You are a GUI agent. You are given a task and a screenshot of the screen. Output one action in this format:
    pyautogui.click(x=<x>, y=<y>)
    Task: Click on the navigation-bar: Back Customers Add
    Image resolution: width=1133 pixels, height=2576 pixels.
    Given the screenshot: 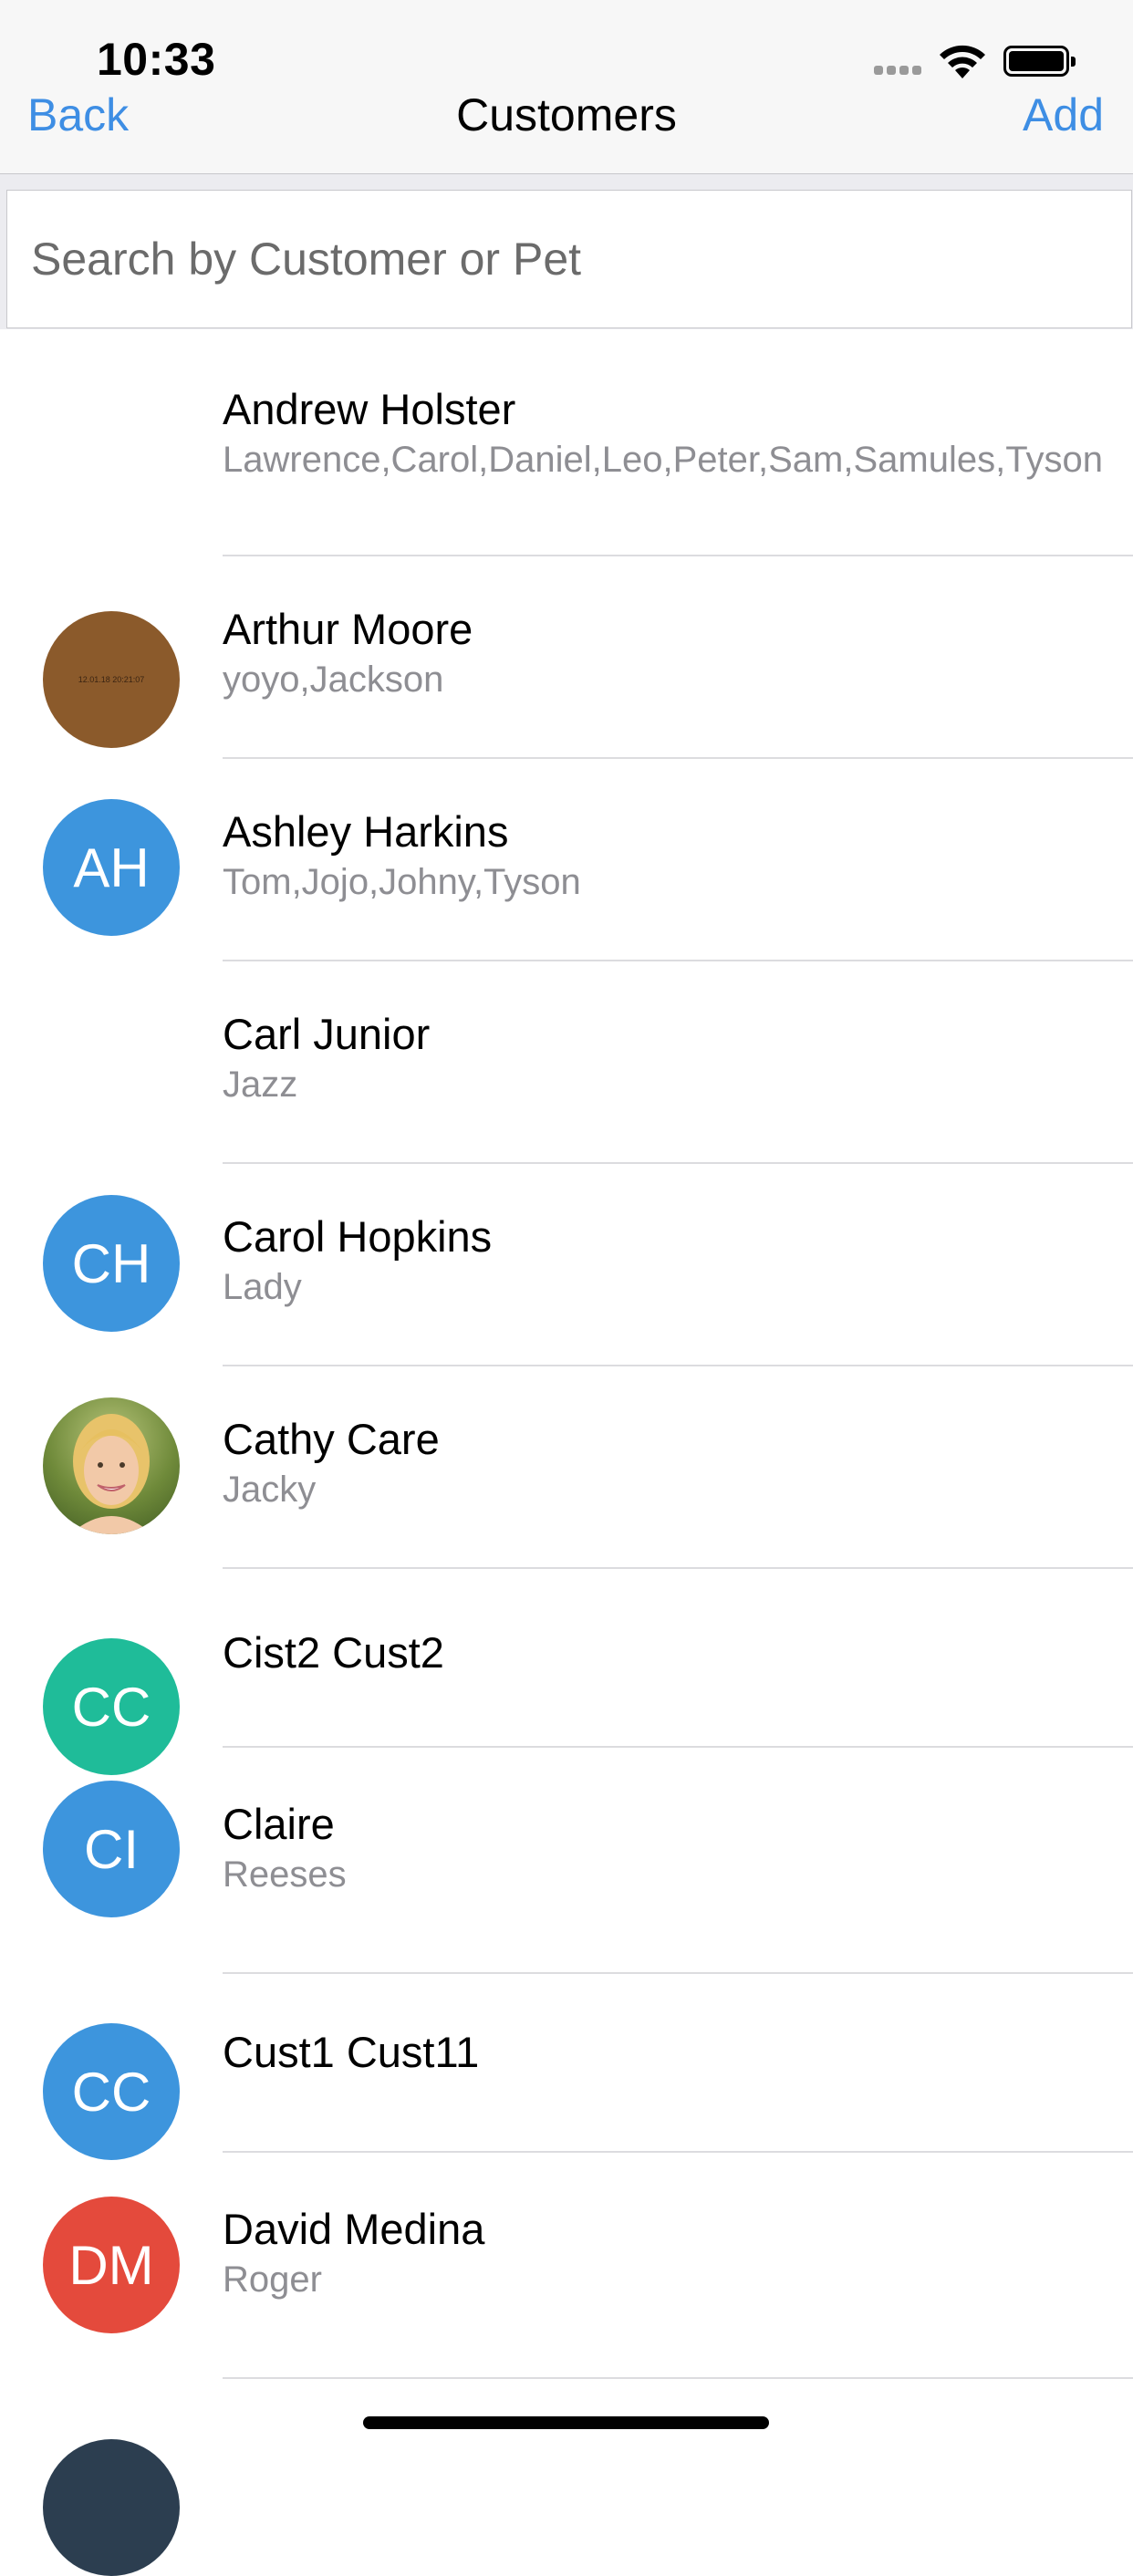 What is the action you would take?
    pyautogui.click(x=566, y=131)
    